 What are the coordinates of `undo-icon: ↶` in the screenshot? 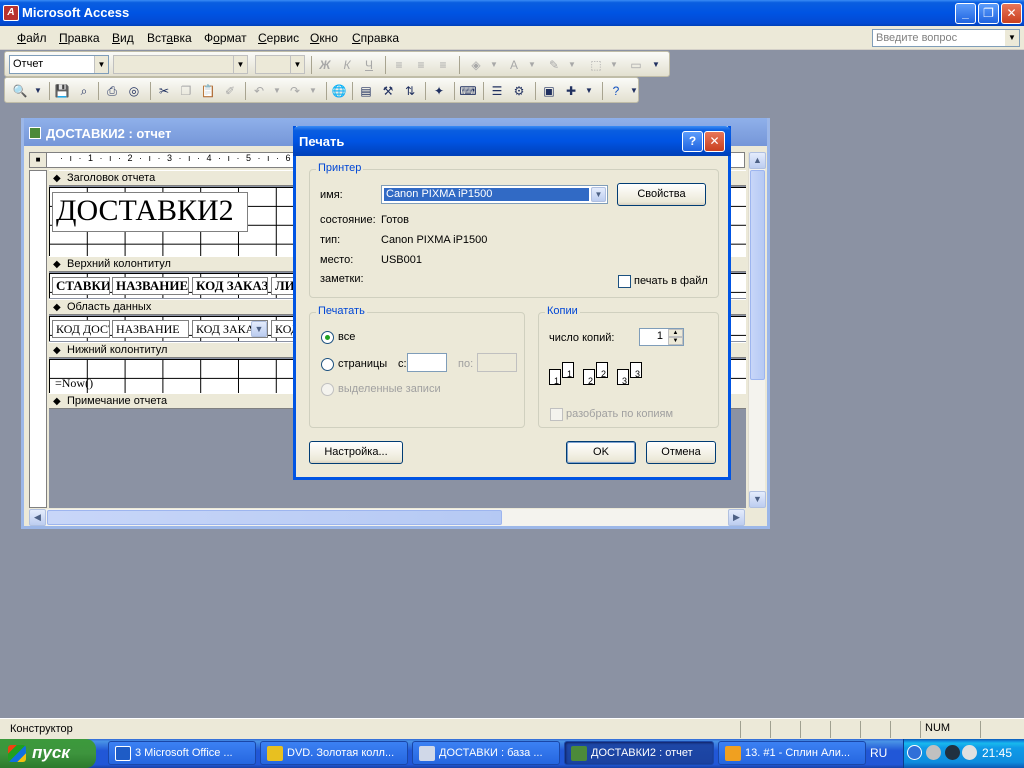 It's located at (259, 91).